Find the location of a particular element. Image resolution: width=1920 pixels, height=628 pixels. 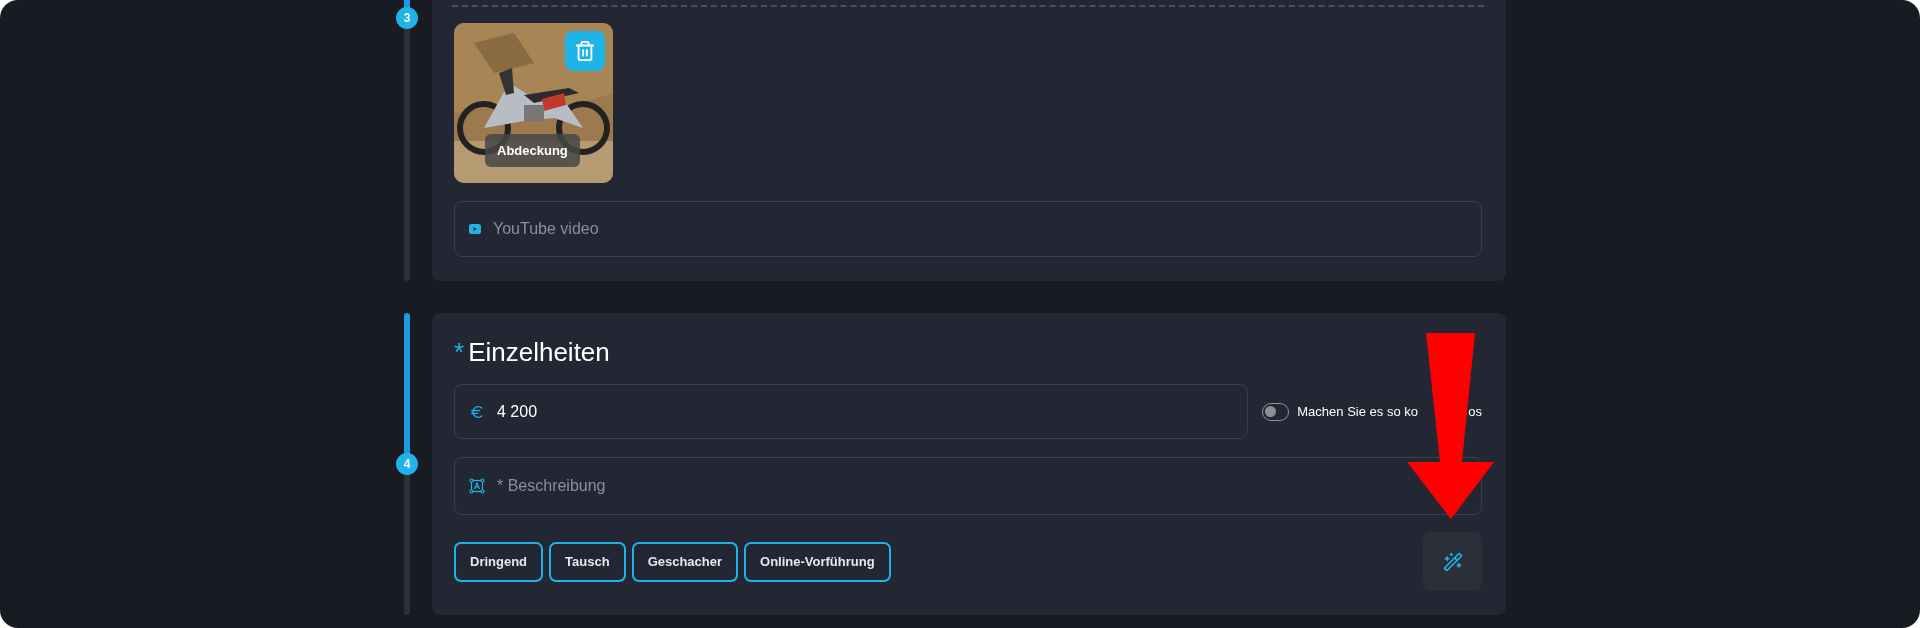

euro-icon is located at coordinates (477, 411).